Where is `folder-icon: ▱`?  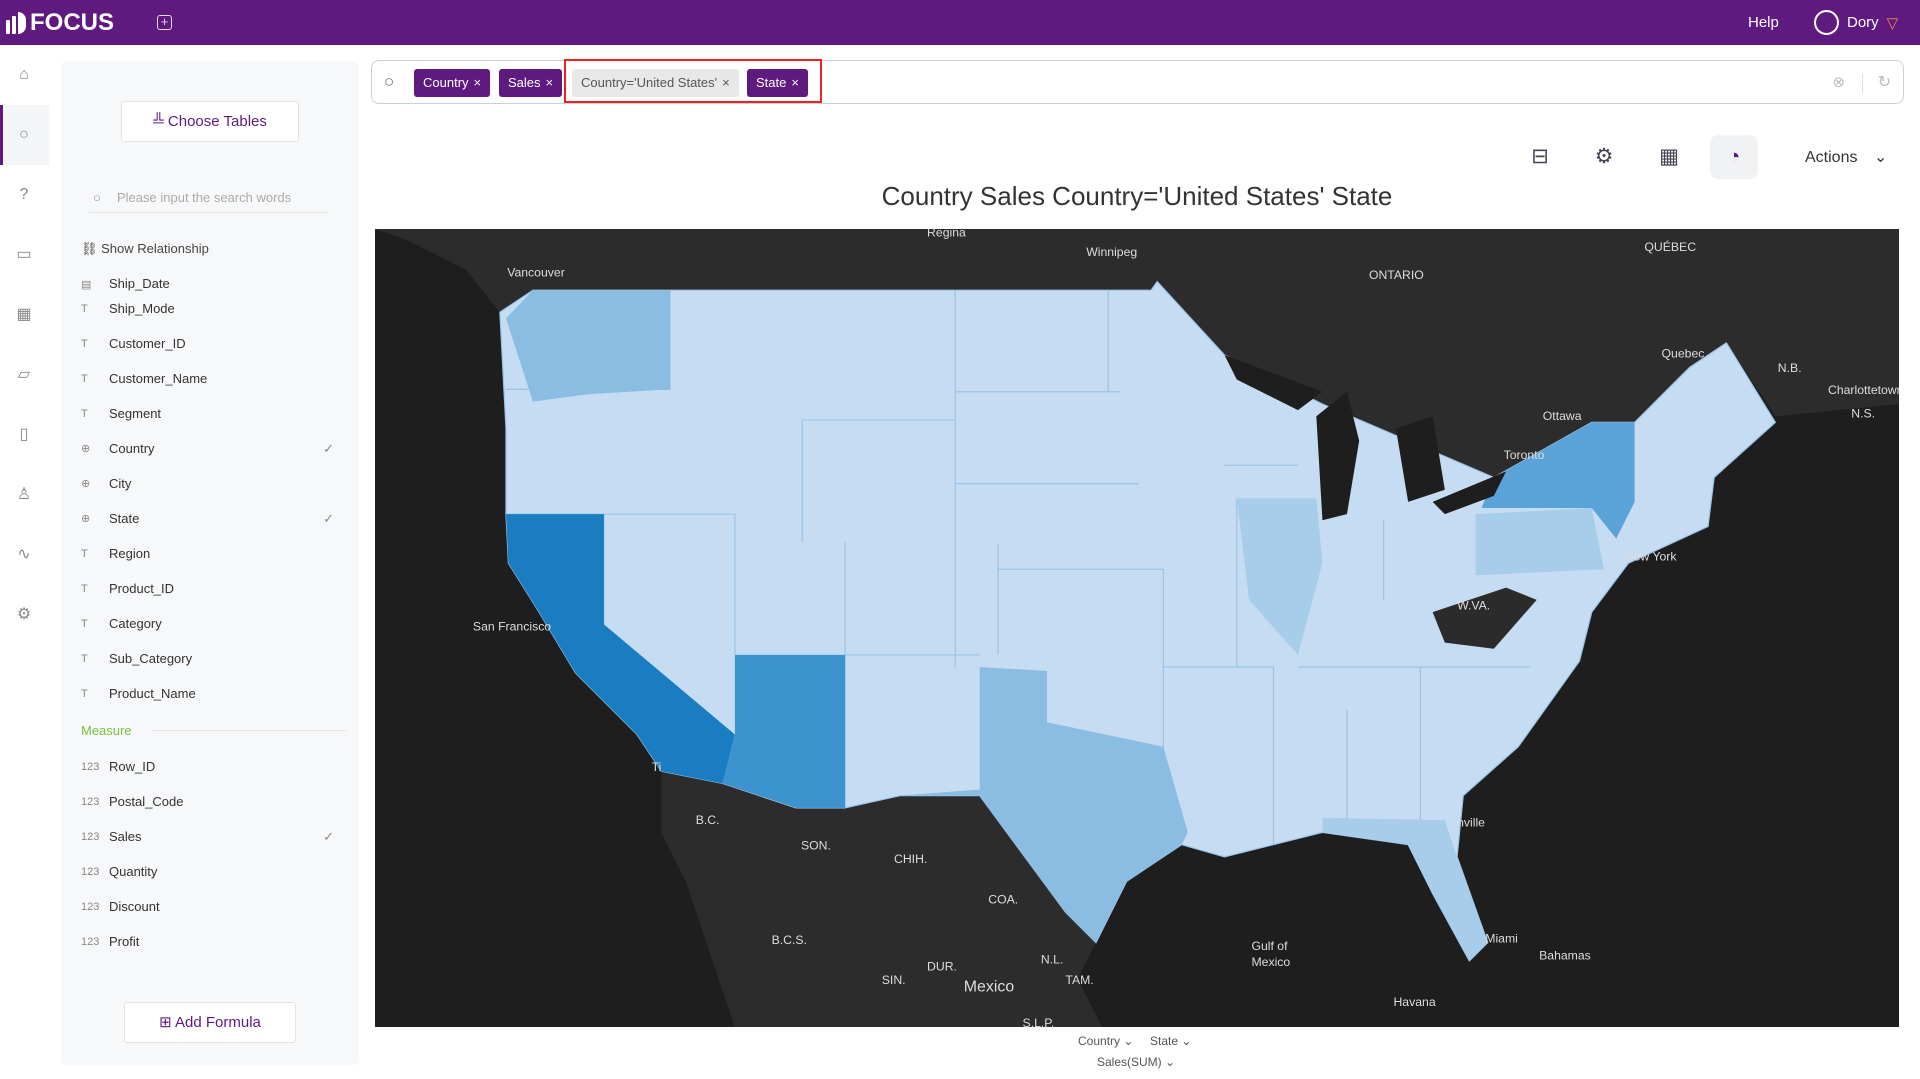 folder-icon: ▱ is located at coordinates (24, 375).